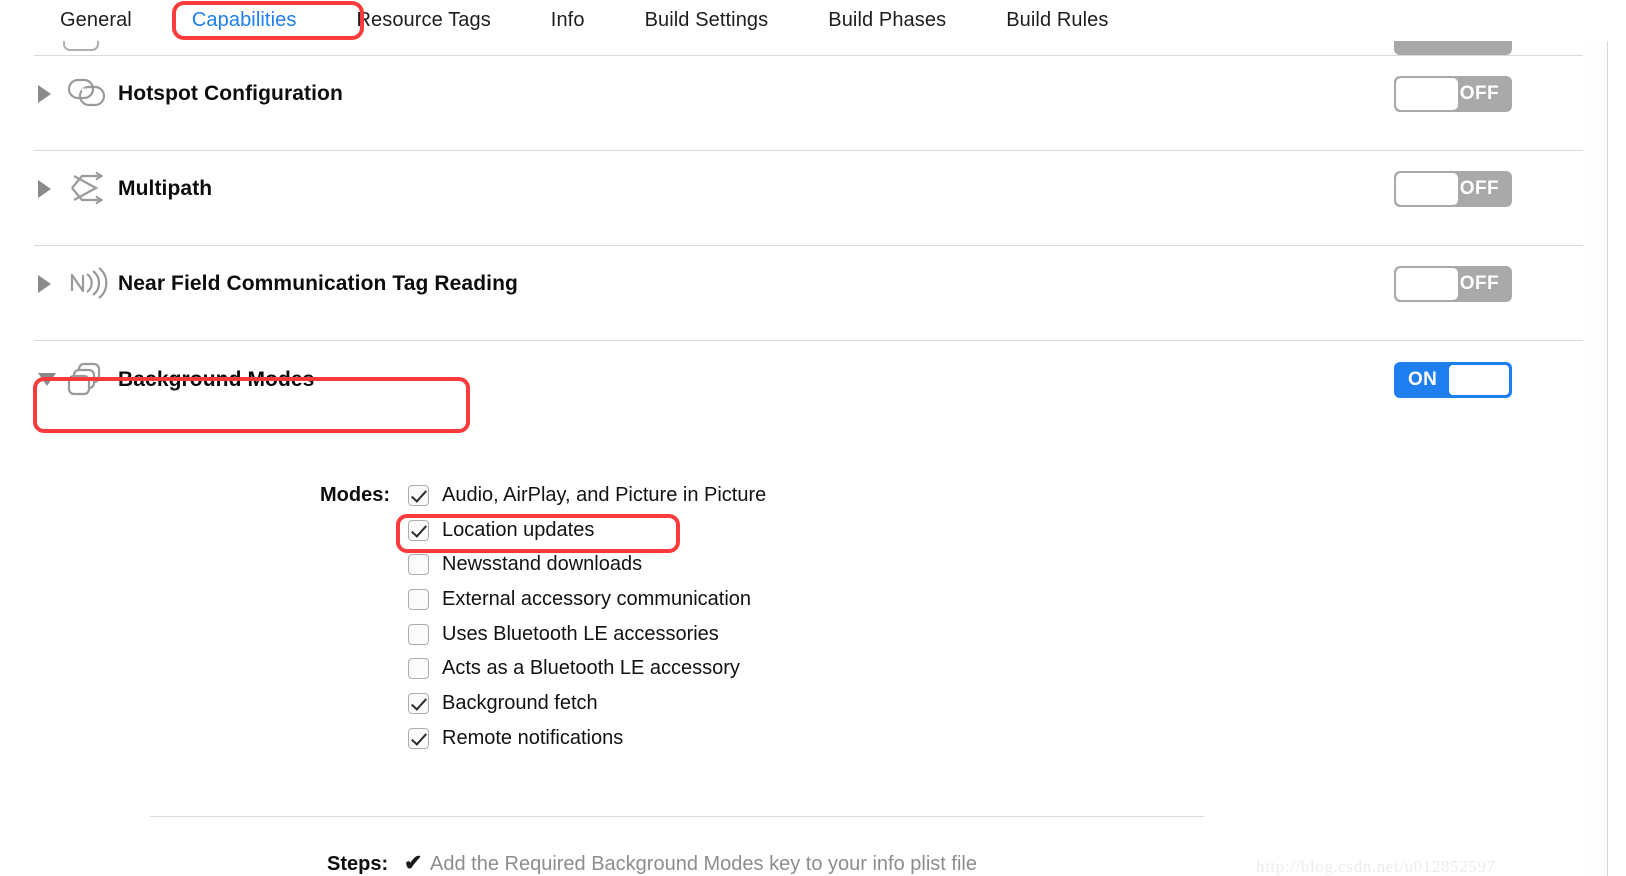  I want to click on nfc-tag-reading-icon, so click(87, 283).